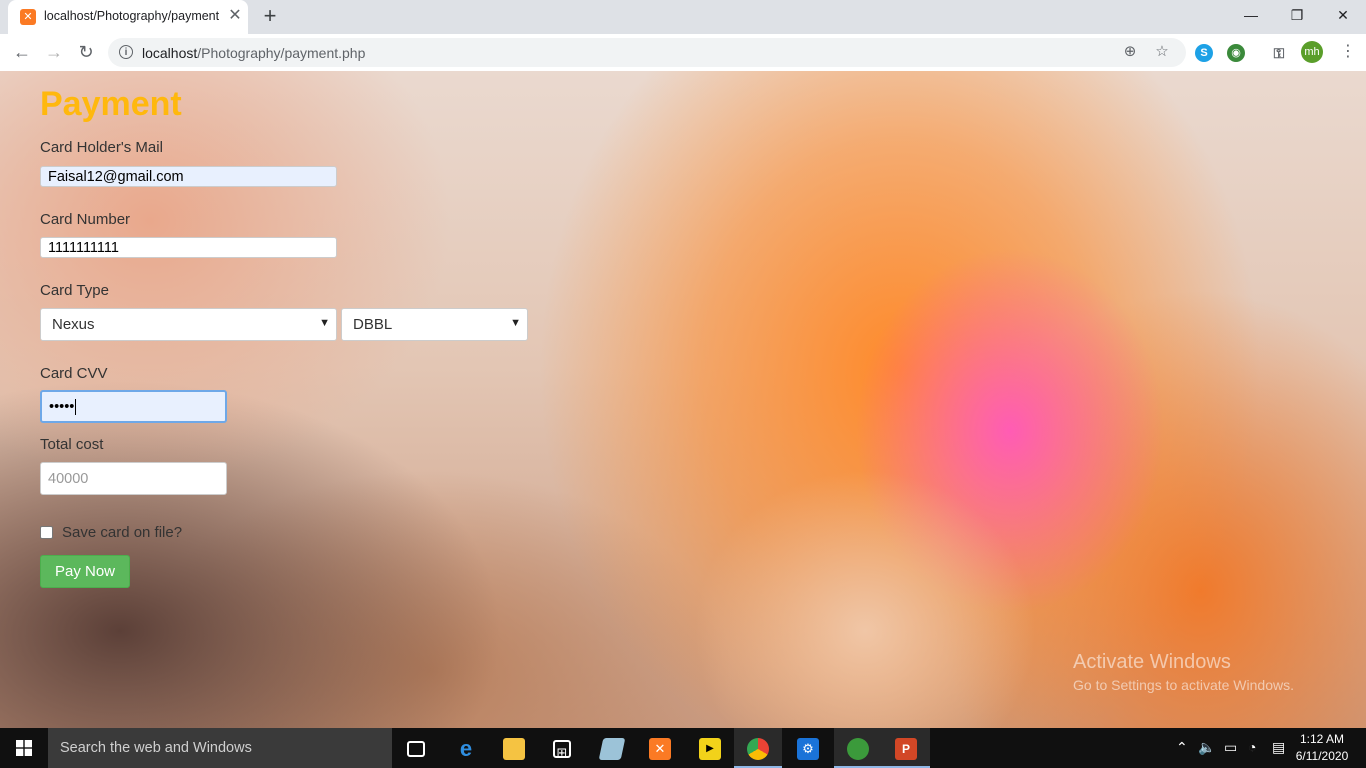  I want to click on card-number-value: 1111111111, so click(83, 247).